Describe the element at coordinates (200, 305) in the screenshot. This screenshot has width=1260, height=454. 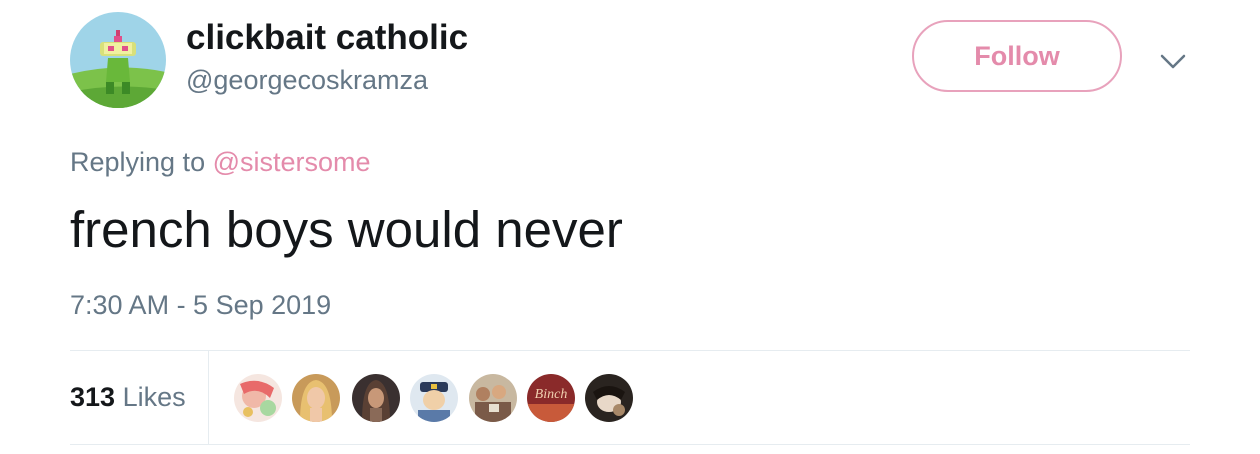
I see `tweet-timestamp: 7:30 AM - 5 Sep 2019` at that location.